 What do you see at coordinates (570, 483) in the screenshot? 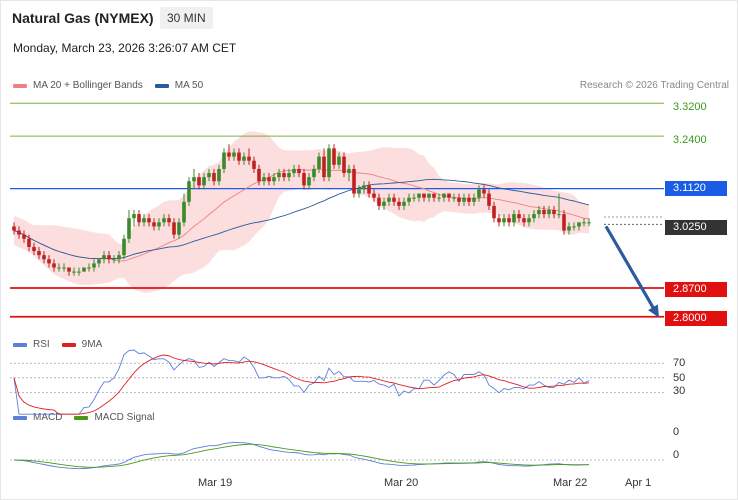
I see `x-axis-tick-label: Mar 22` at bounding box center [570, 483].